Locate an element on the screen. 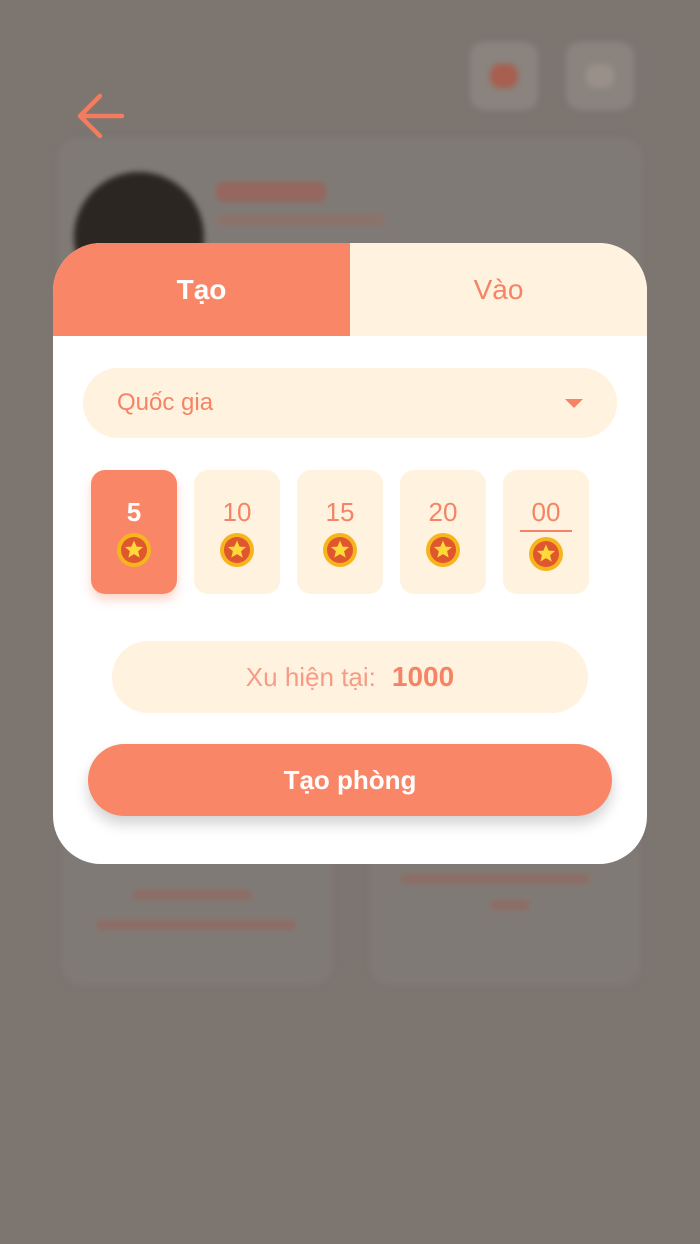 The width and height of the screenshot is (700, 1244). bet-option-value: 5 is located at coordinates (134, 512).